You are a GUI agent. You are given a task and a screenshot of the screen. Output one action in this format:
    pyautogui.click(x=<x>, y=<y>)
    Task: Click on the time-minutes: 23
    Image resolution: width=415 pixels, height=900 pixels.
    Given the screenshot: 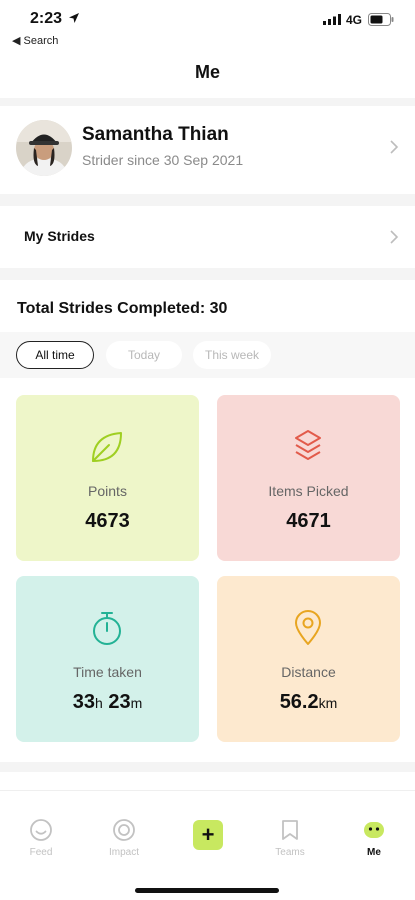 What is the action you would take?
    pyautogui.click(x=119, y=702)
    